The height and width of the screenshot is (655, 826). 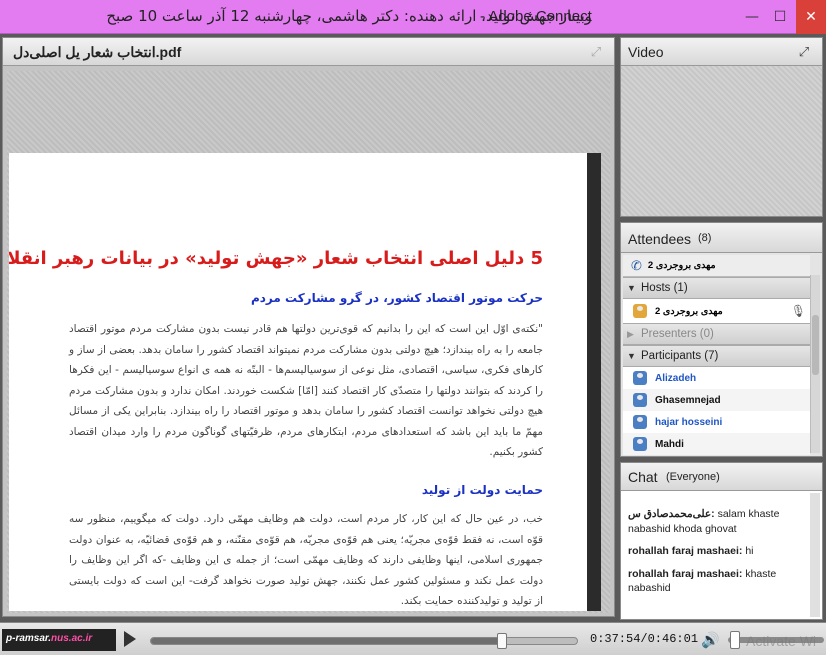 What do you see at coordinates (689, 422) in the screenshot?
I see `participant-name: hajar hosseini` at bounding box center [689, 422].